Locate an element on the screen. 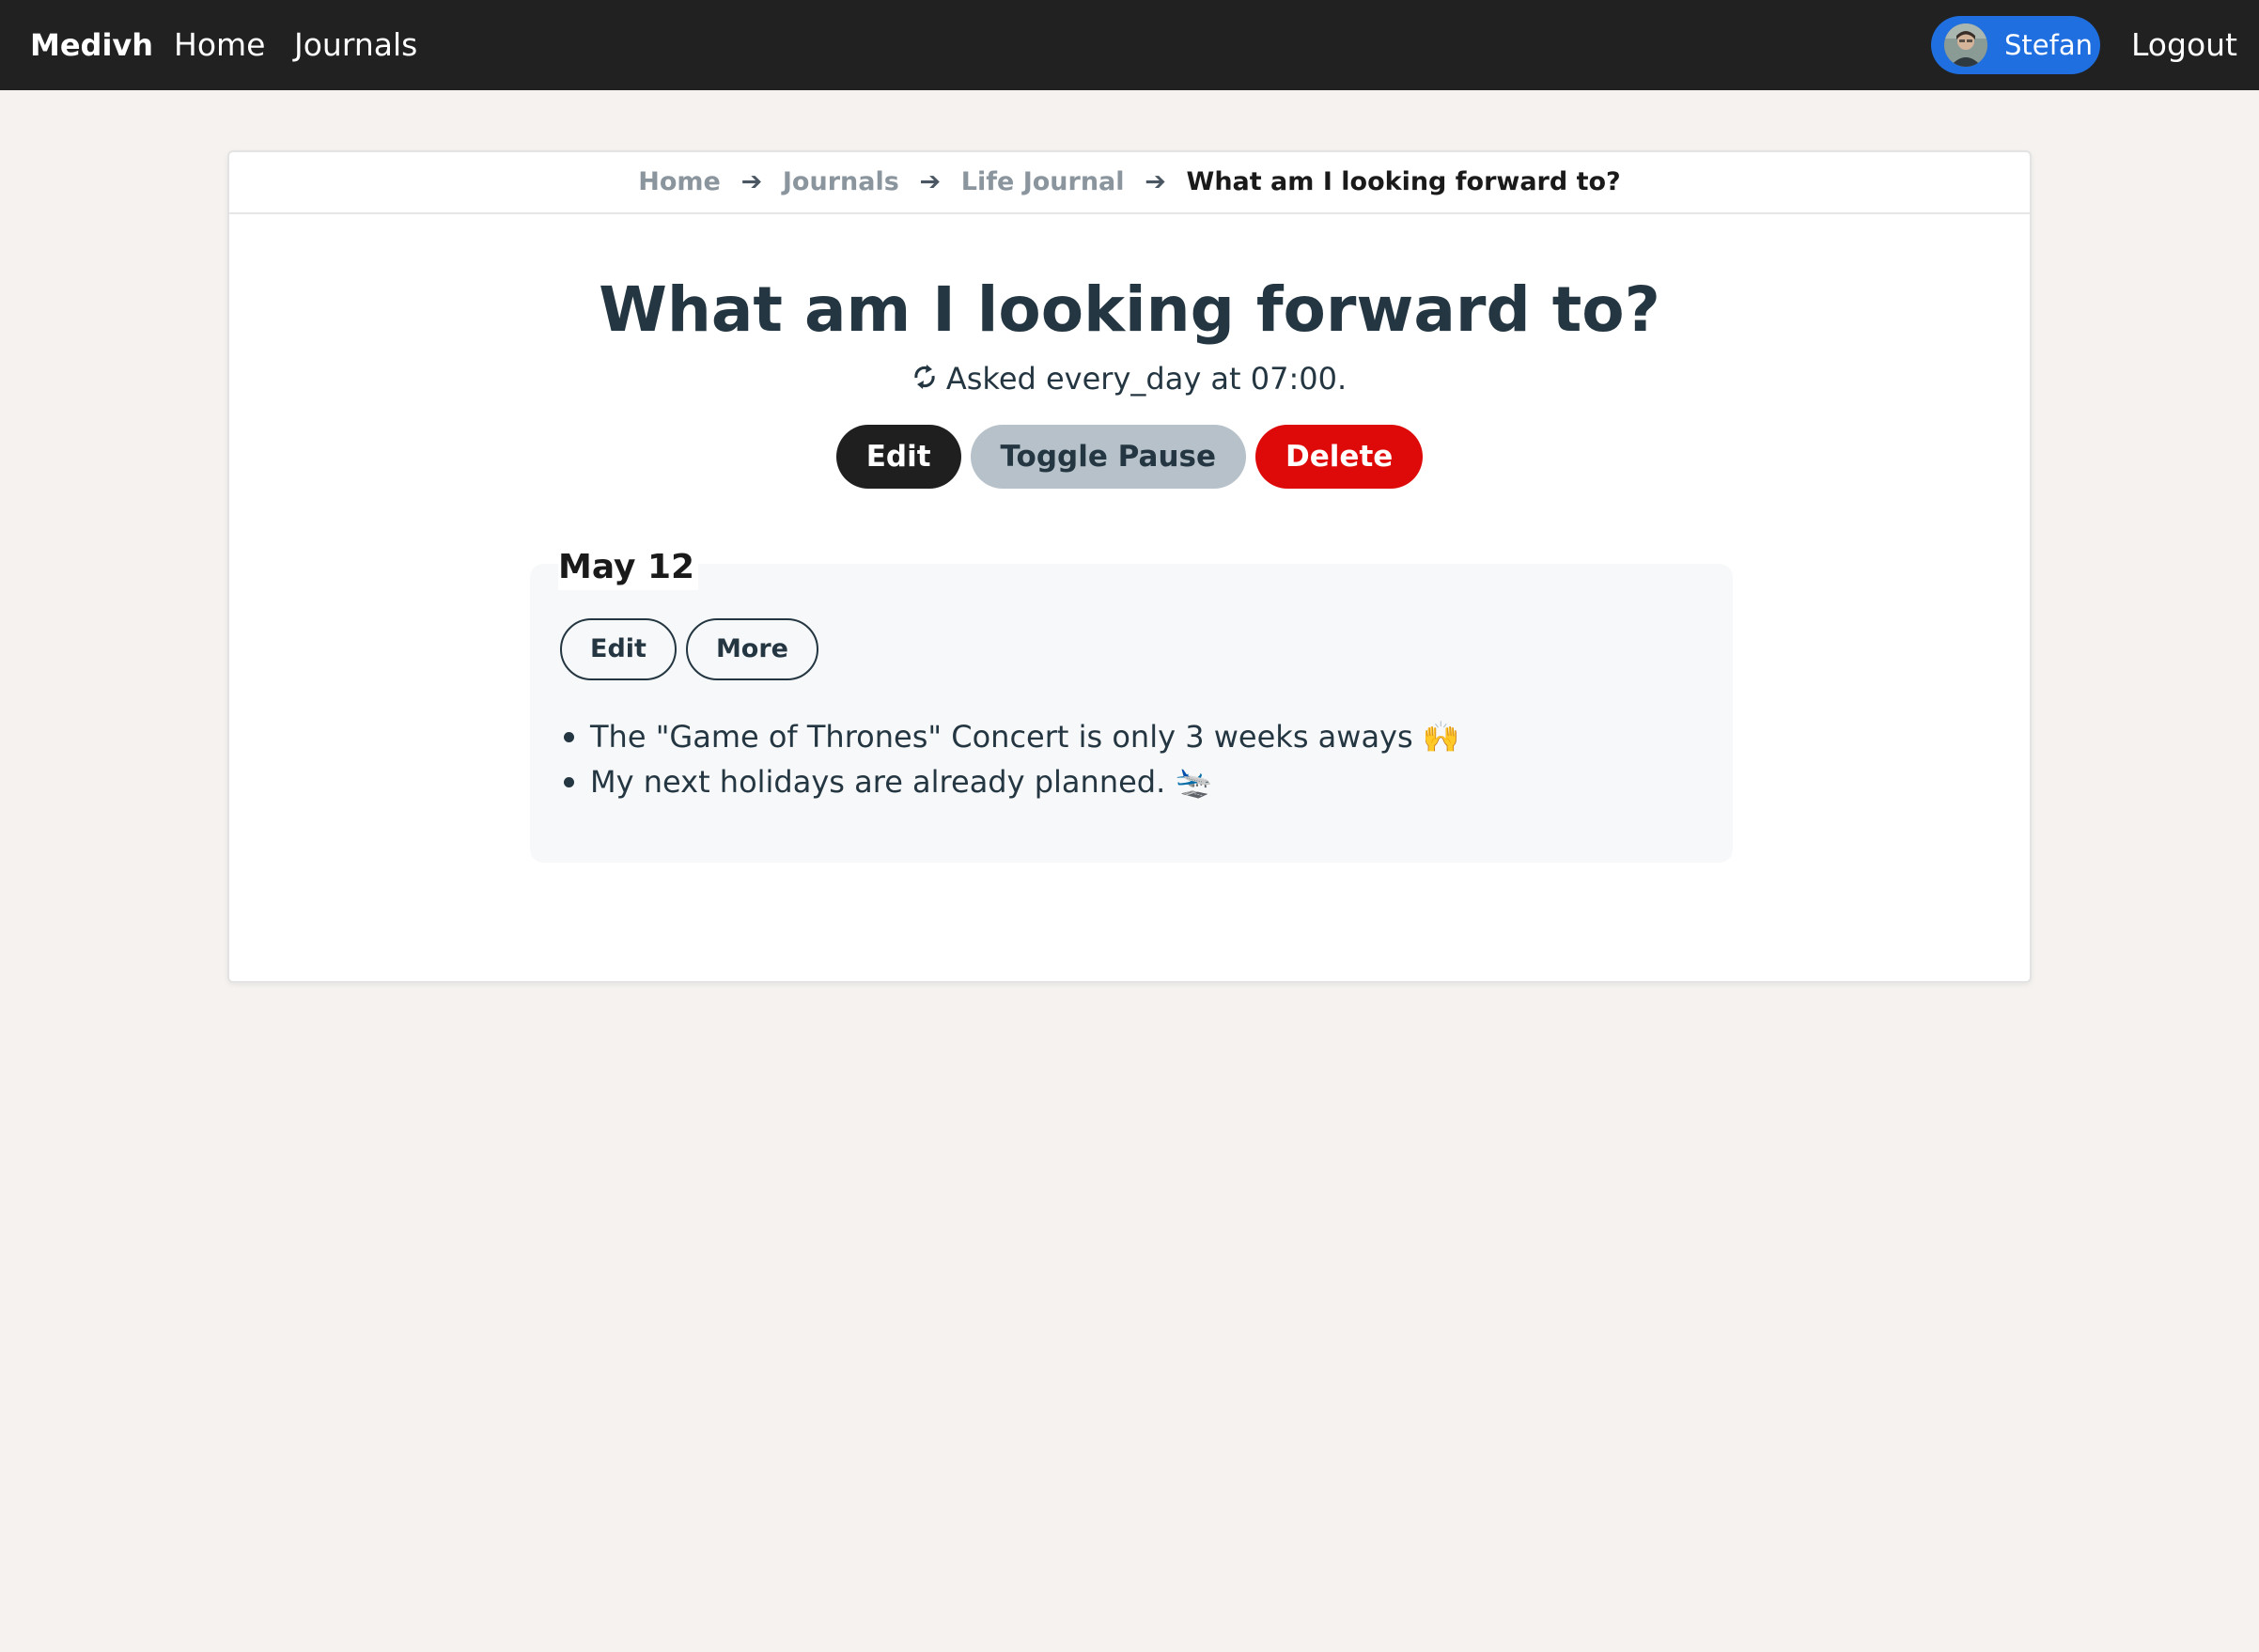 The width and height of the screenshot is (2259, 1652). avatar is located at coordinates (1966, 45).